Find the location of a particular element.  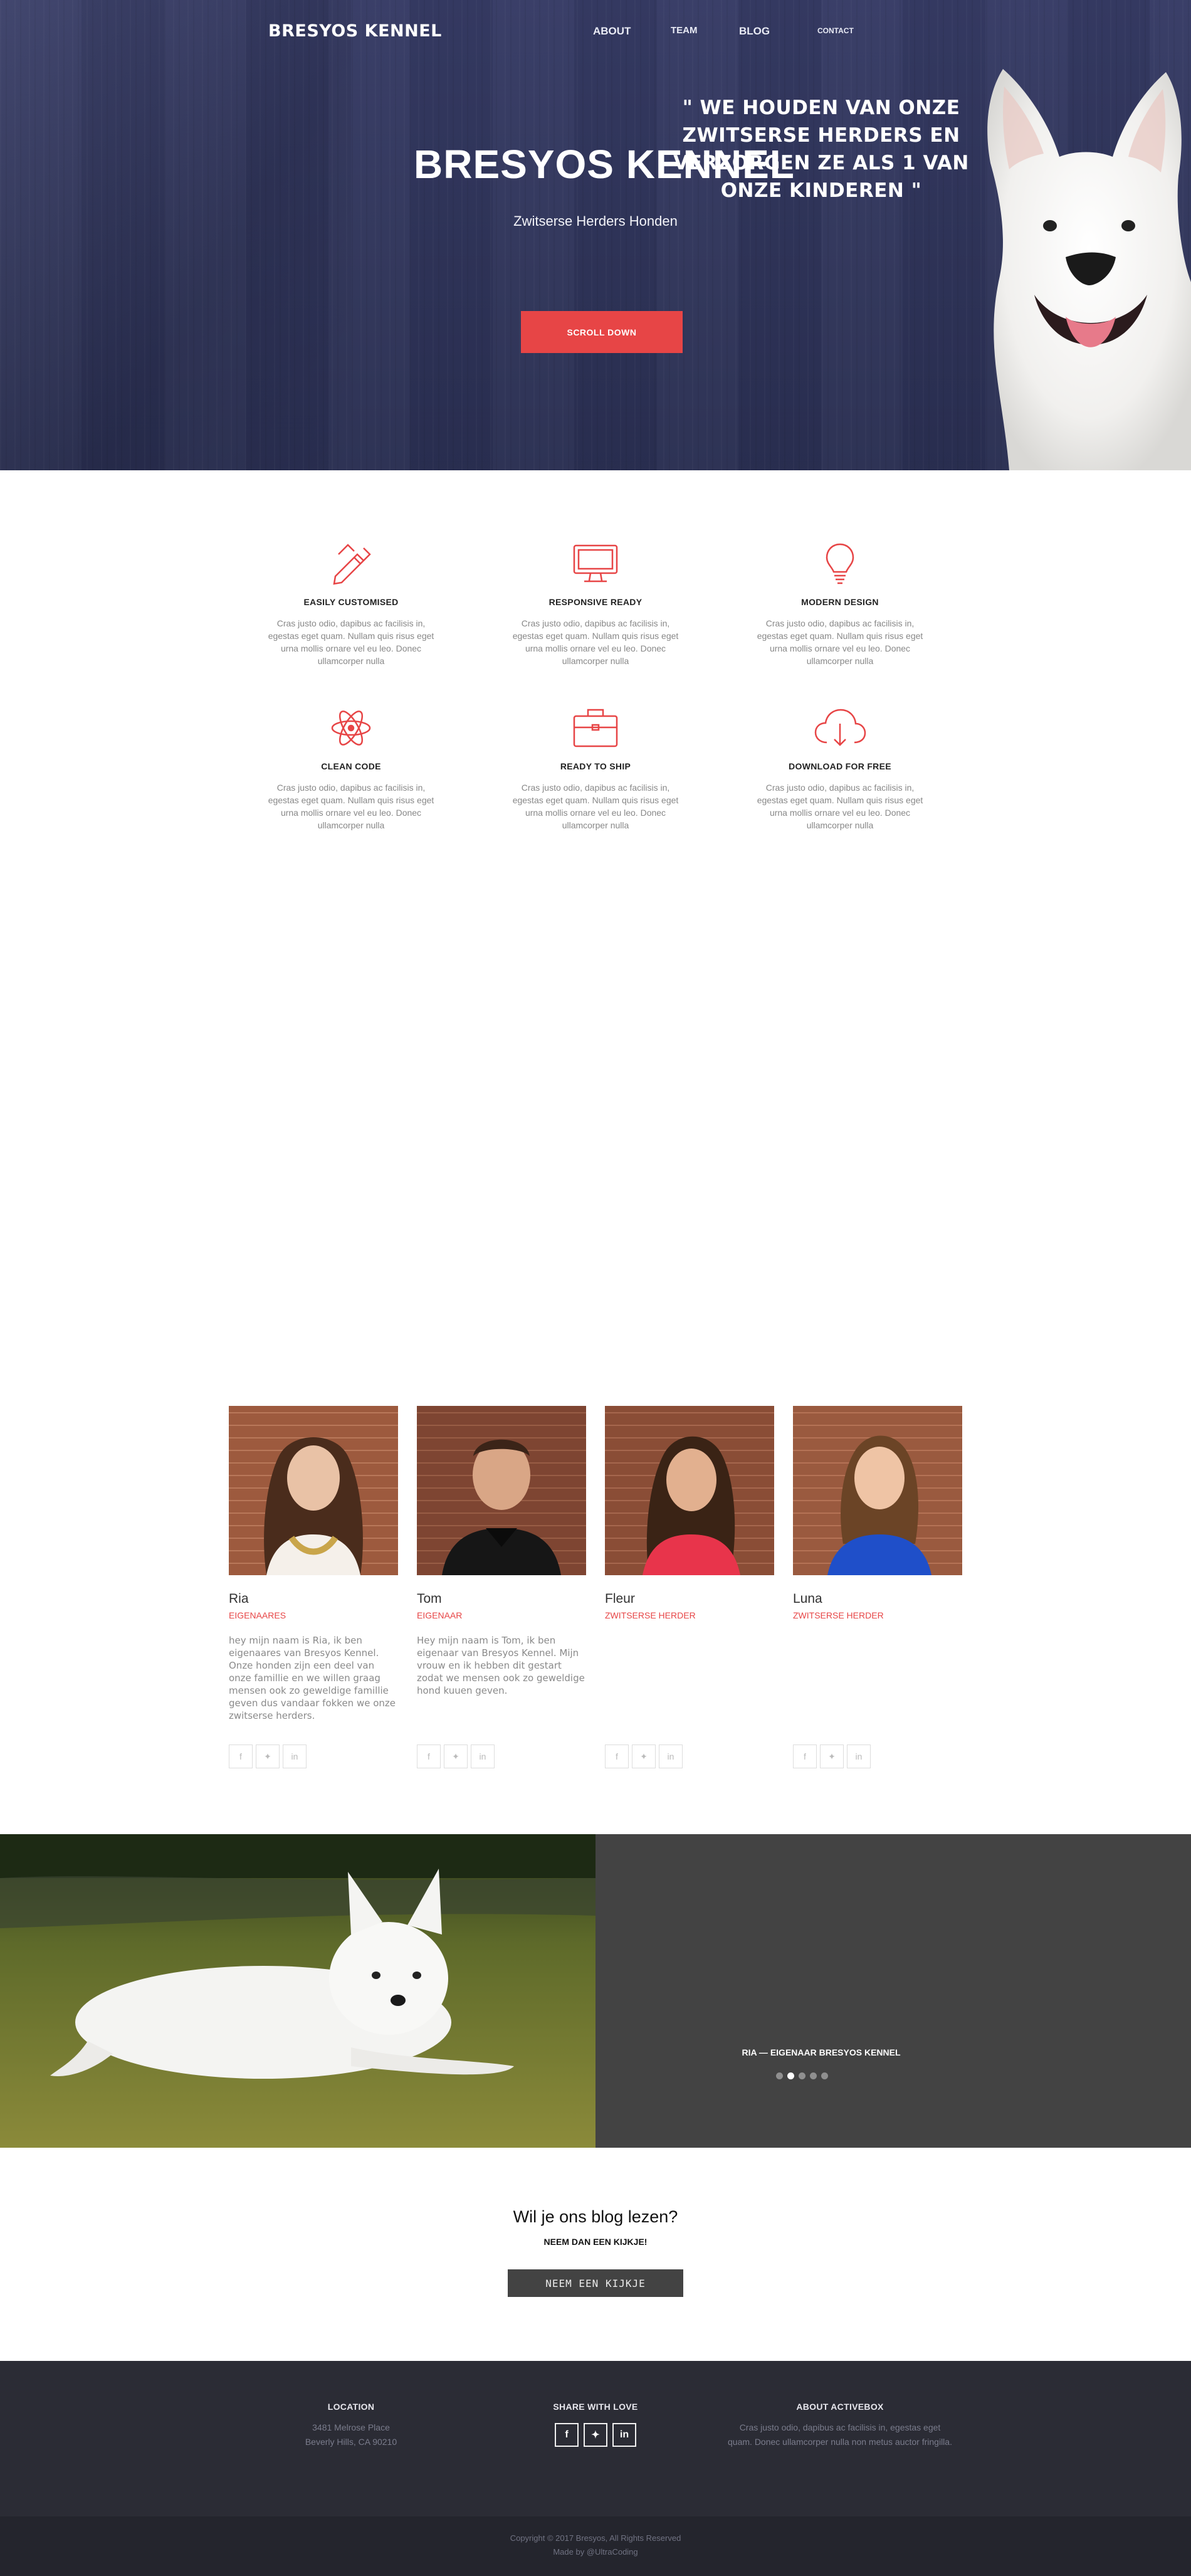

feature-title: READY TO SHIP is located at coordinates (595, 766).